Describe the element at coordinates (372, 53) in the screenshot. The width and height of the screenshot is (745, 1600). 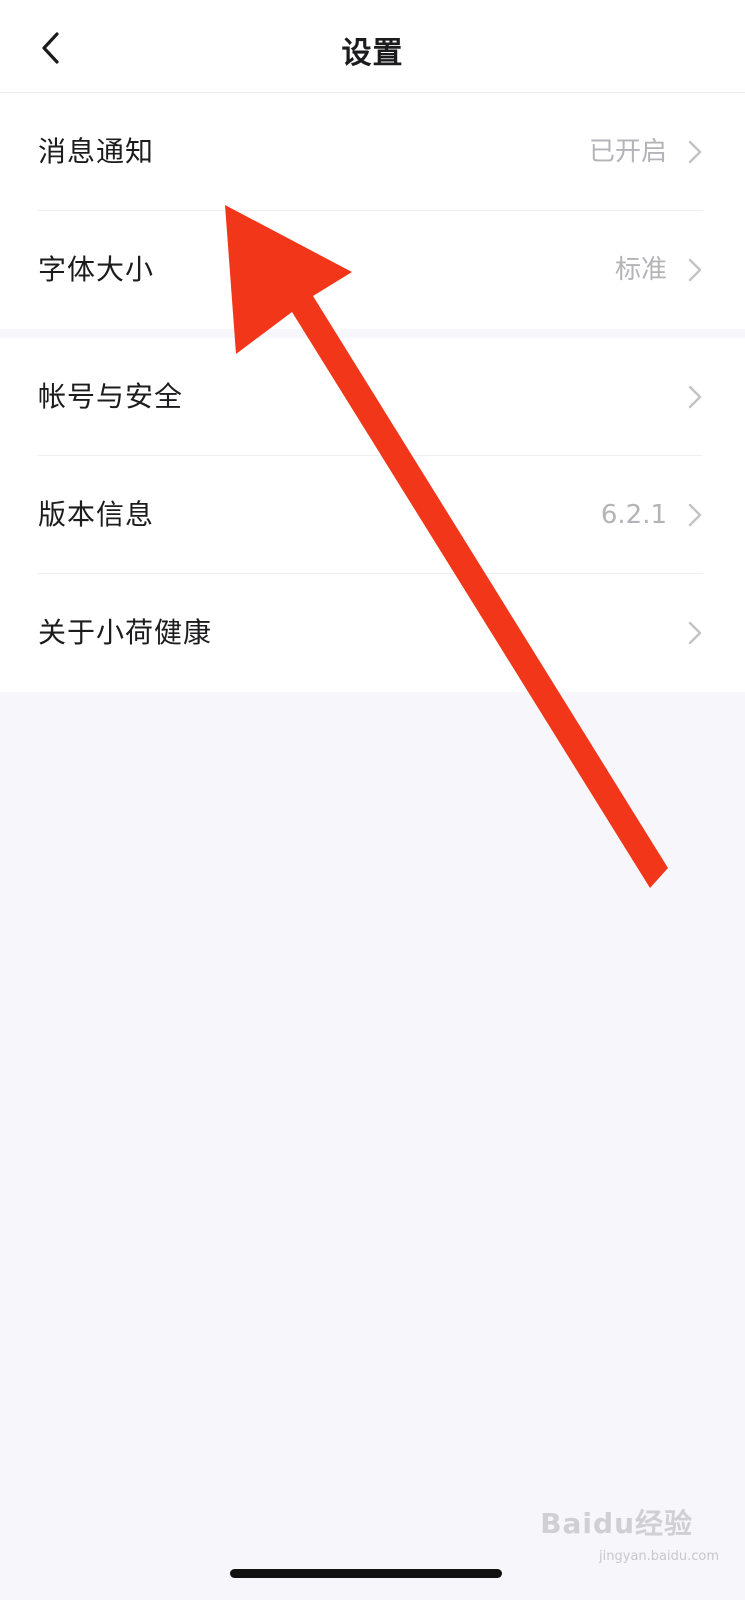
I see `page-title: 设置` at that location.